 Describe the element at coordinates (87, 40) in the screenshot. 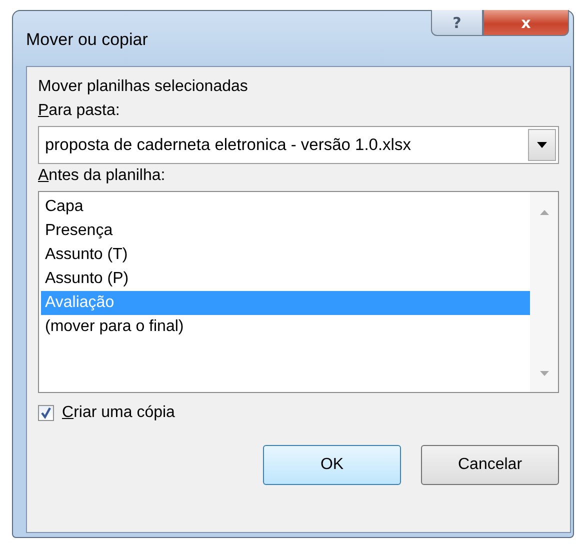

I see `window-title: Mover ou copiar` at that location.